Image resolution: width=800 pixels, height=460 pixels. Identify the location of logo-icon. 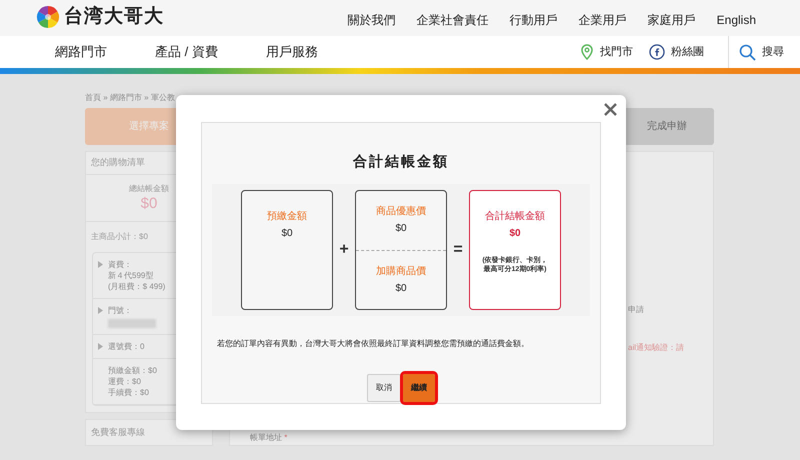
(48, 17).